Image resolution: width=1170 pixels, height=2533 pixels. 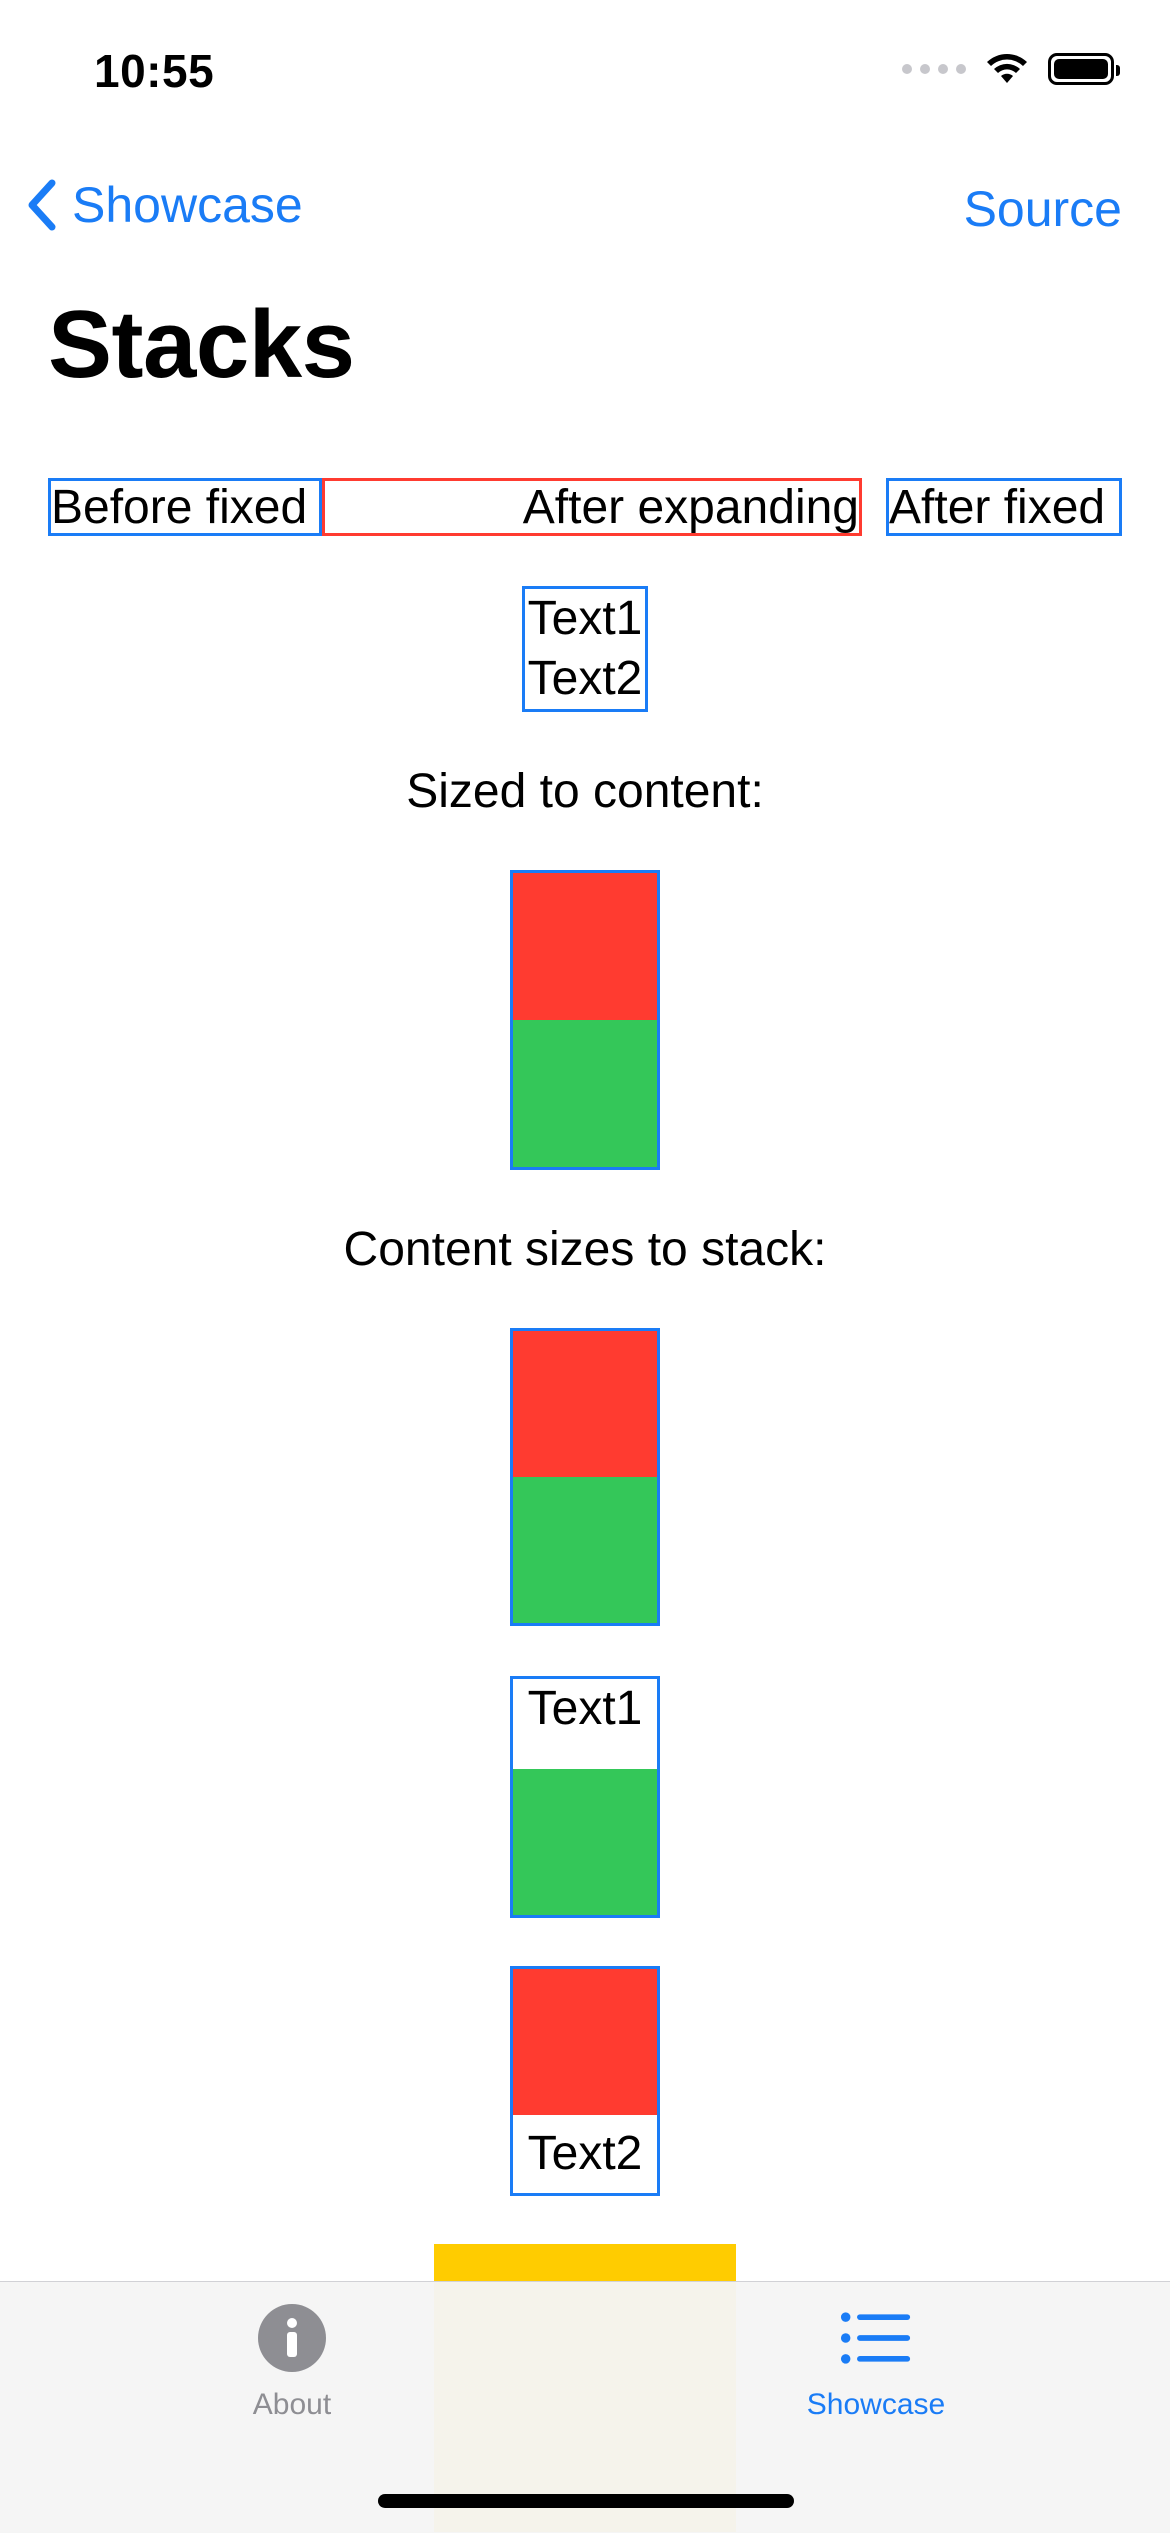 I want to click on before-fixed-box: Before fixed, so click(x=185, y=507).